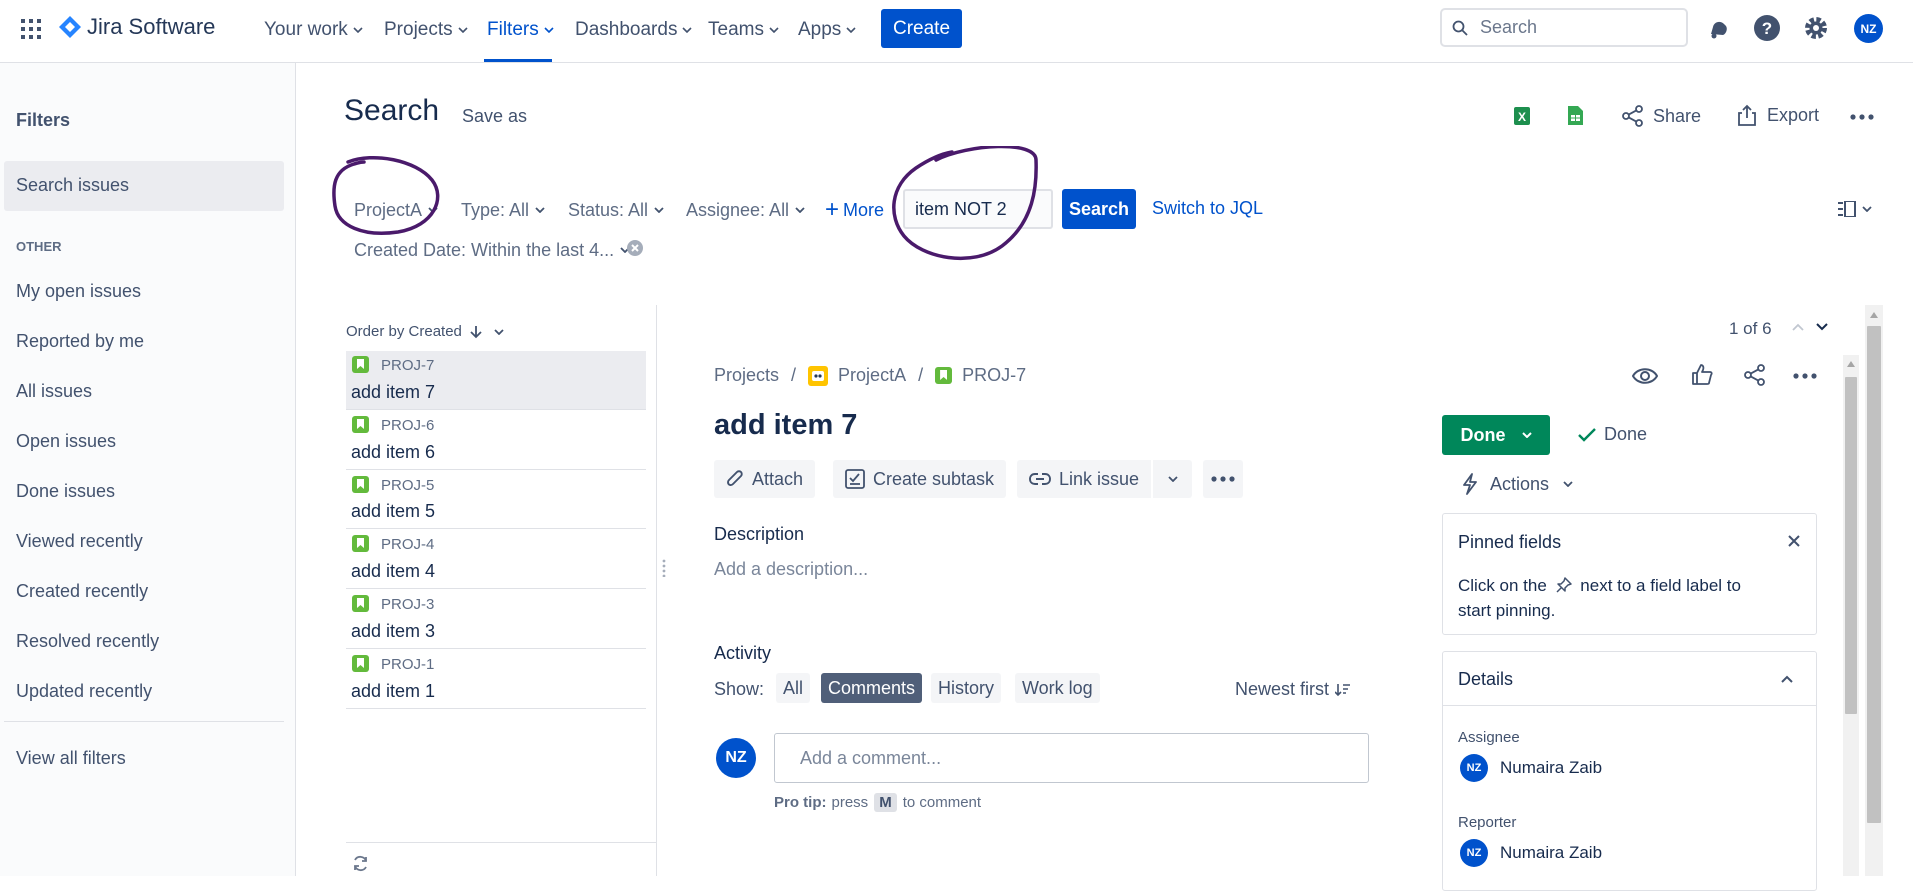  What do you see at coordinates (31, 29) in the screenshot?
I see `app-switcher-icon` at bounding box center [31, 29].